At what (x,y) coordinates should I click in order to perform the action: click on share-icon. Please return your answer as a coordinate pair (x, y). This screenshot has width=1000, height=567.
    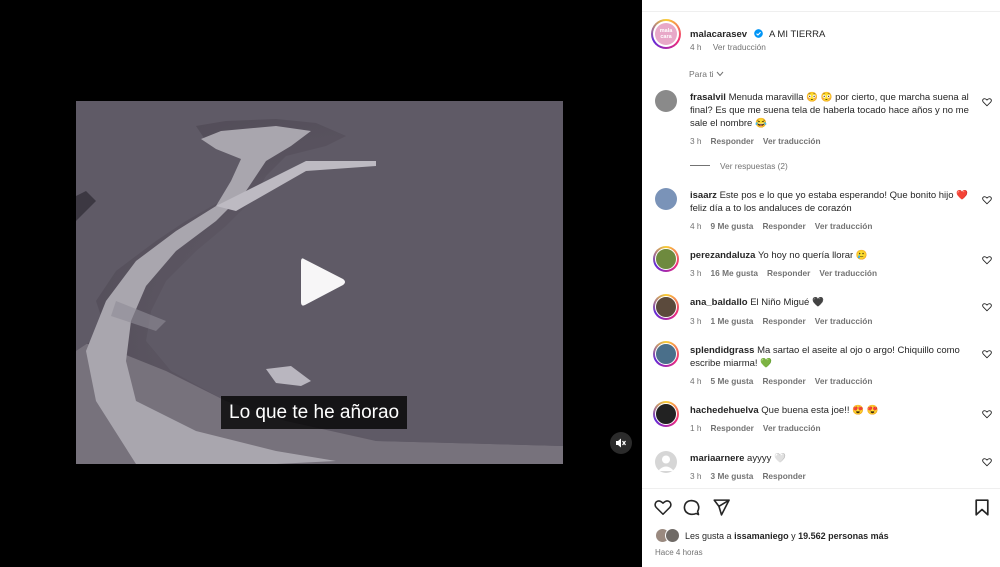
    Looking at the image, I should click on (721, 507).